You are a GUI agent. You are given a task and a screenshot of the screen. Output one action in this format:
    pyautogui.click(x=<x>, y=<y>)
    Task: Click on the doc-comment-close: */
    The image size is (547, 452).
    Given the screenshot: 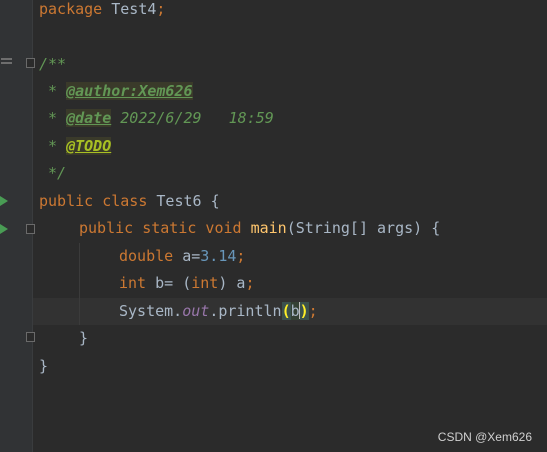 What is the action you would take?
    pyautogui.click(x=53, y=173)
    